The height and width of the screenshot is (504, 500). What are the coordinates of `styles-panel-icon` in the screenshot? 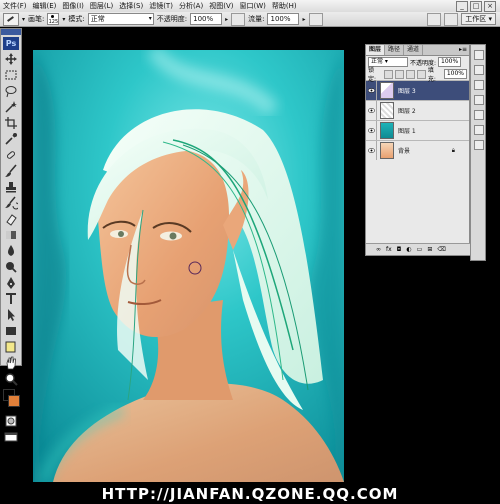 It's located at (479, 145).